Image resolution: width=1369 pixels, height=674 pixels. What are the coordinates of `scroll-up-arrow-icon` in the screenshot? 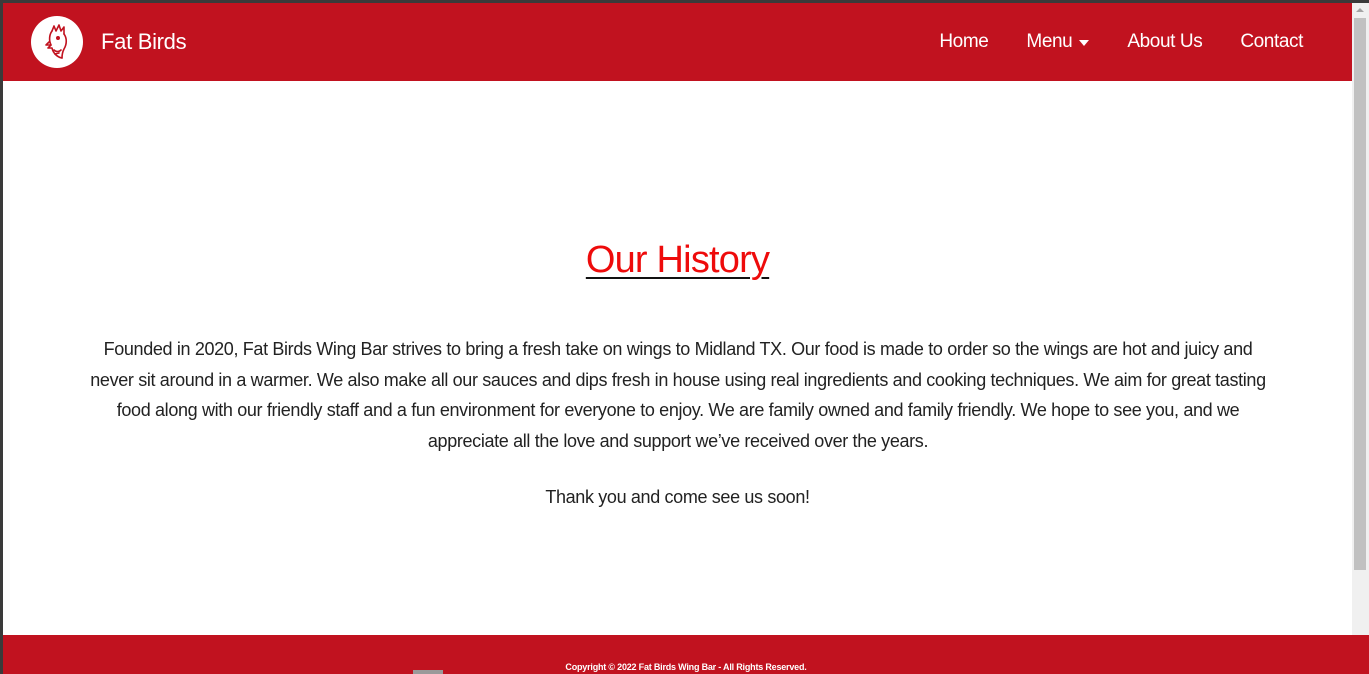 It's located at (1360, 10).